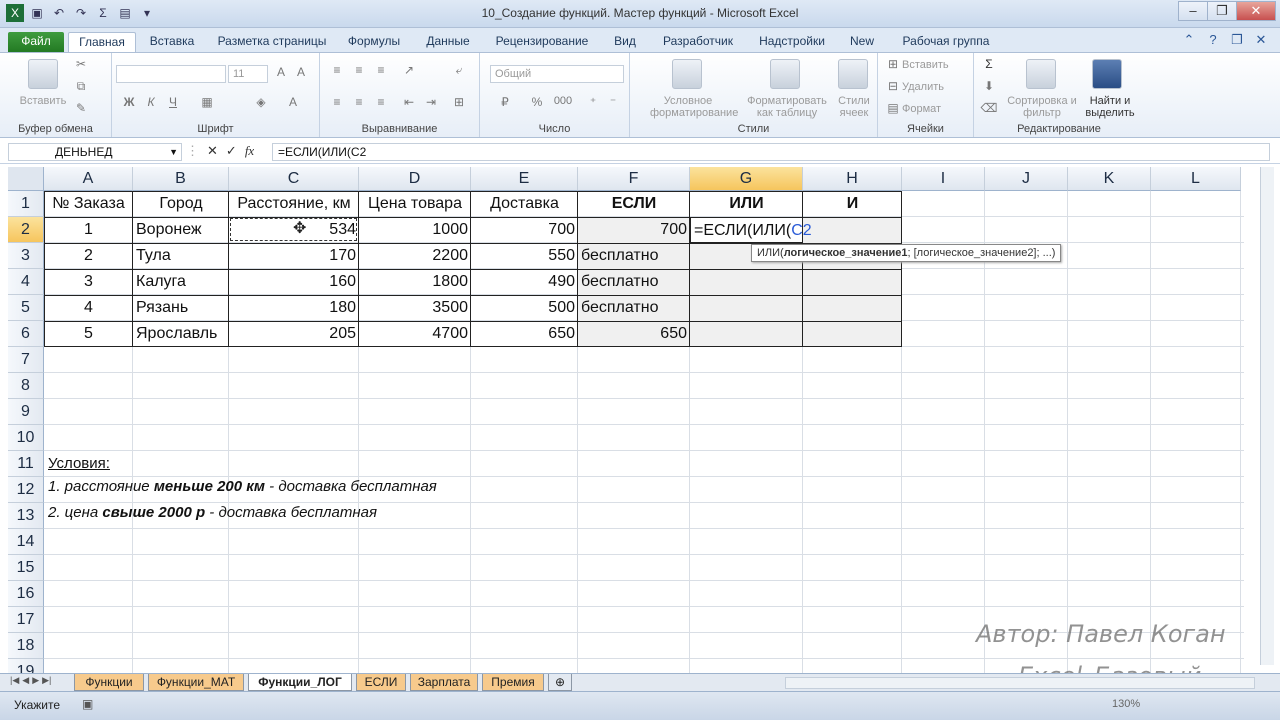  What do you see at coordinates (248, 74) in the screenshot?
I see `font-size-combo: 11` at bounding box center [248, 74].